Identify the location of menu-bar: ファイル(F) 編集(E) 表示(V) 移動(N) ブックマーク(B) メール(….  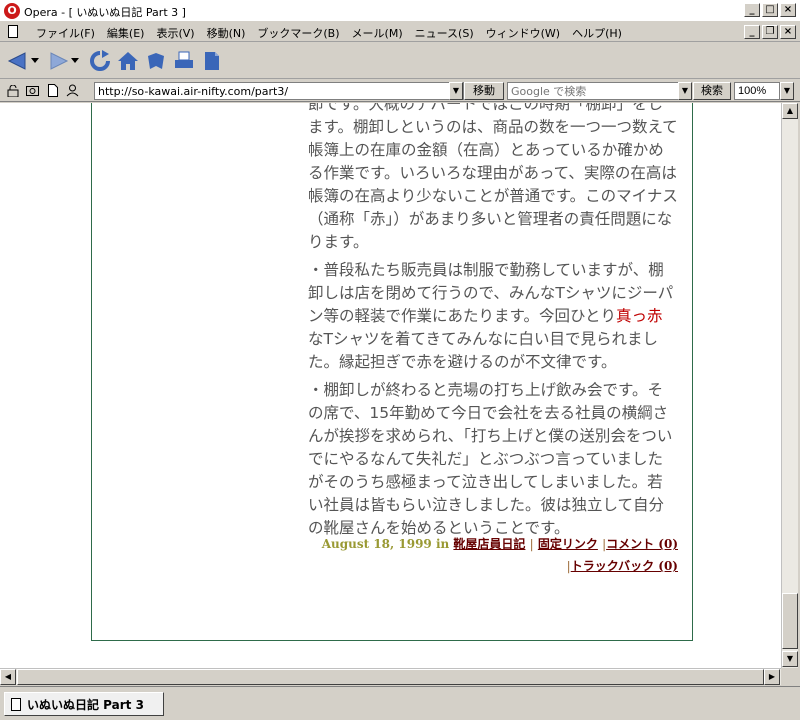
(400, 32).